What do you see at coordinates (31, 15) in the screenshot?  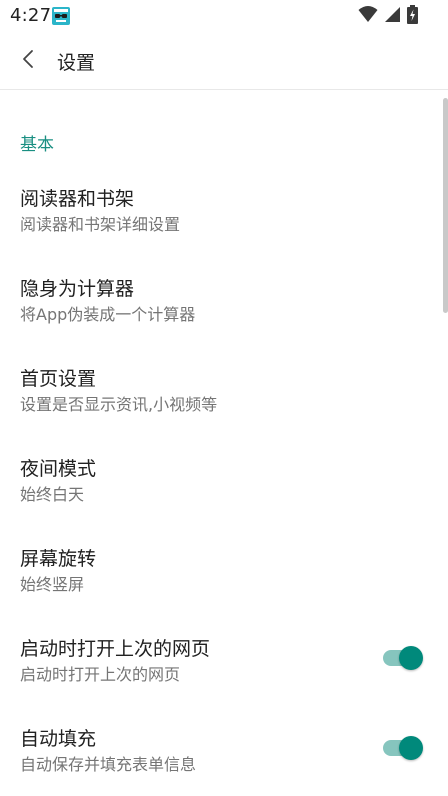 I see `status-time: 4:27` at bounding box center [31, 15].